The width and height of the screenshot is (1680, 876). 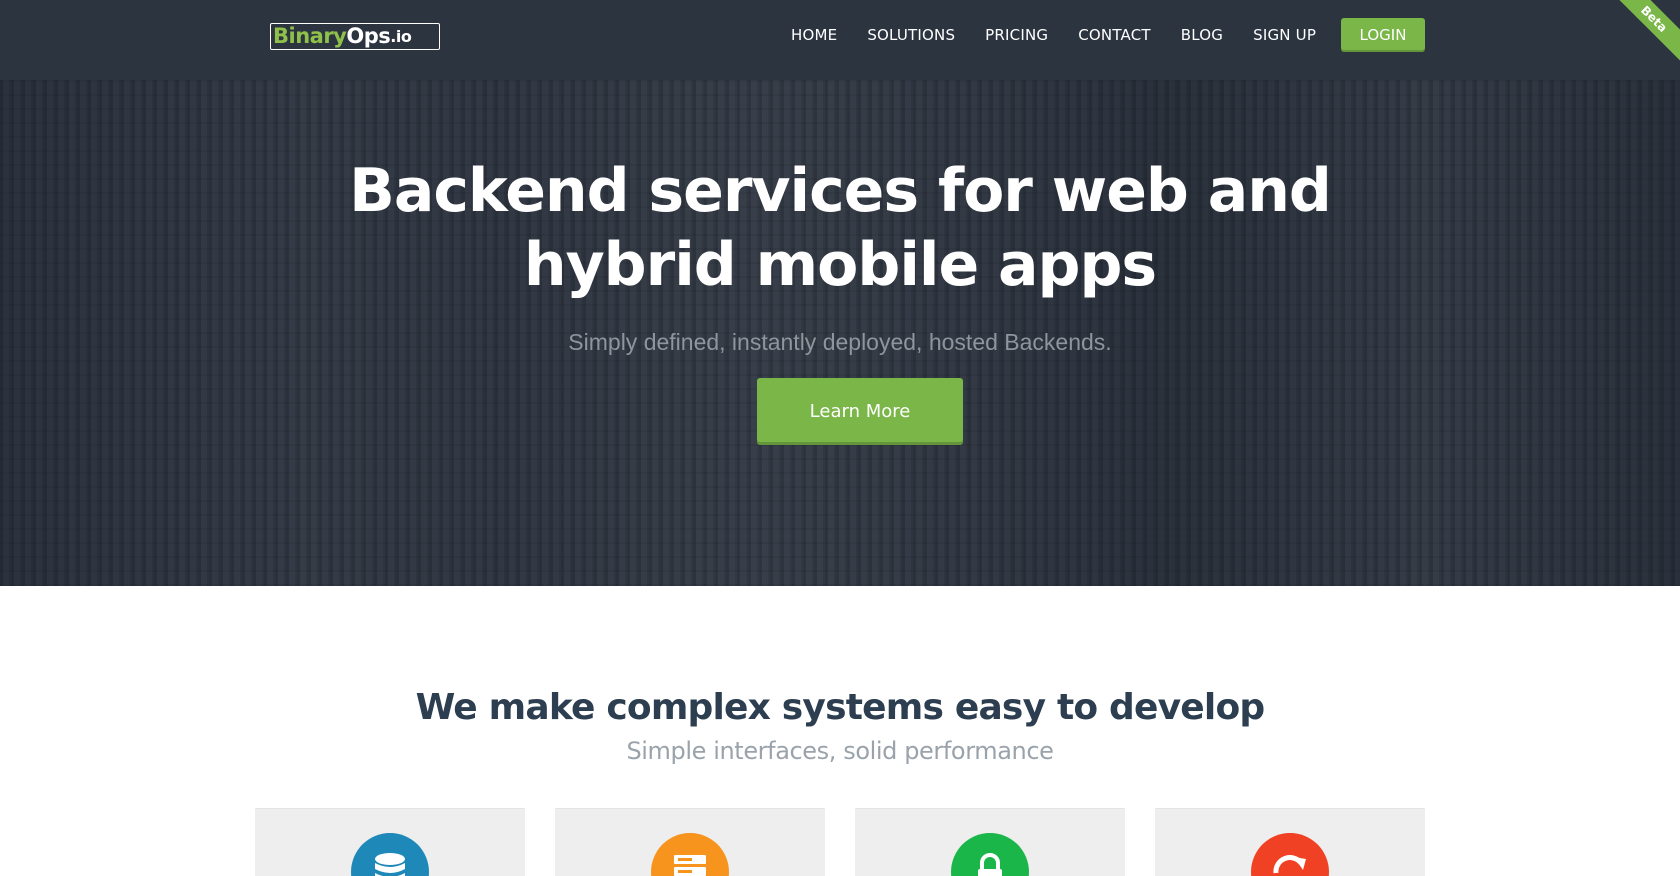 I want to click on database-icon, so click(x=390, y=854).